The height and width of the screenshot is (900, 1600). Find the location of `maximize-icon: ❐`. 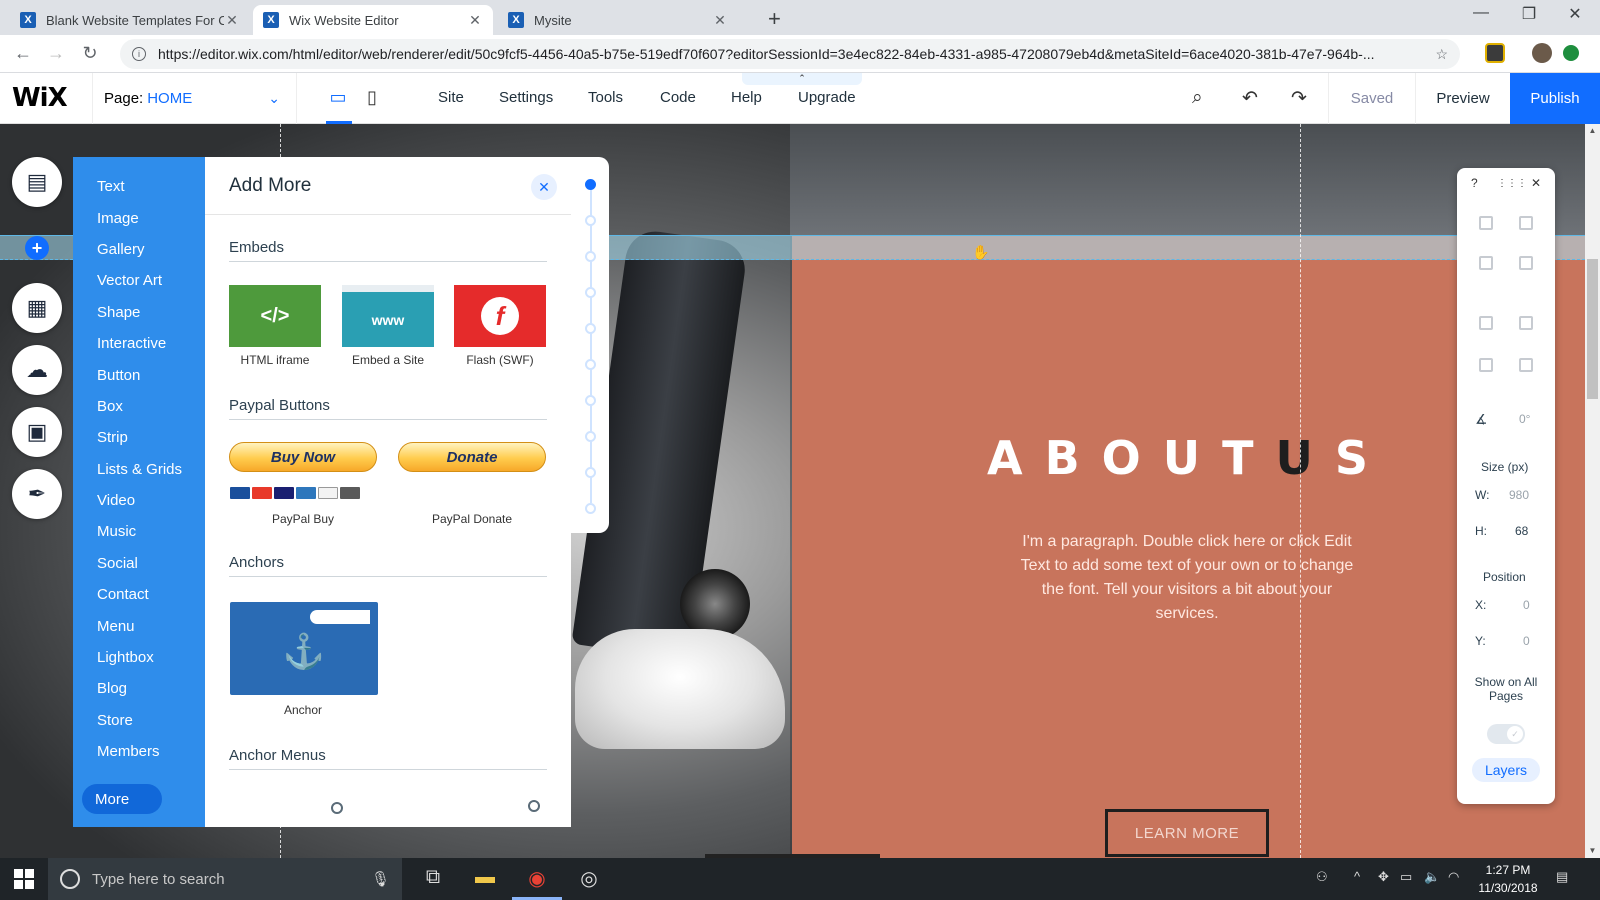

maximize-icon: ❐ is located at coordinates (1529, 14).